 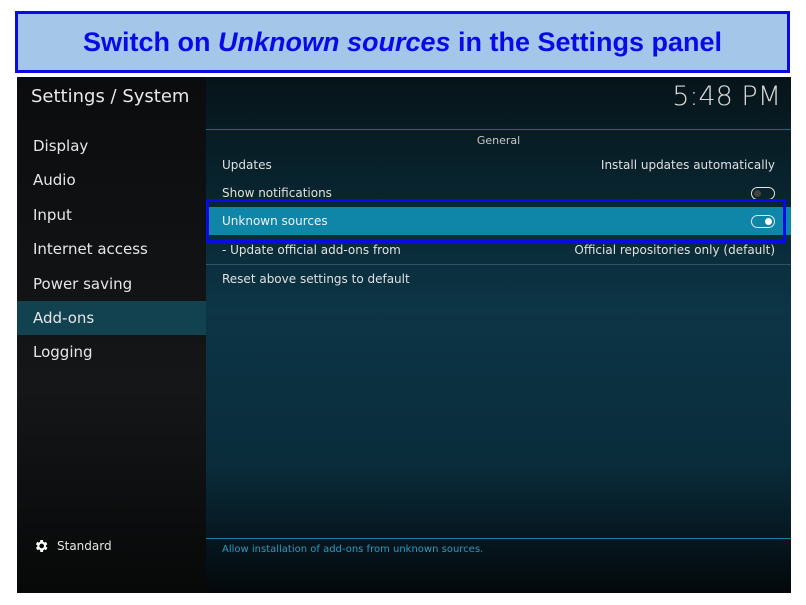 I want to click on sidebar-item-add-ons: Add-ons, so click(x=111, y=318).